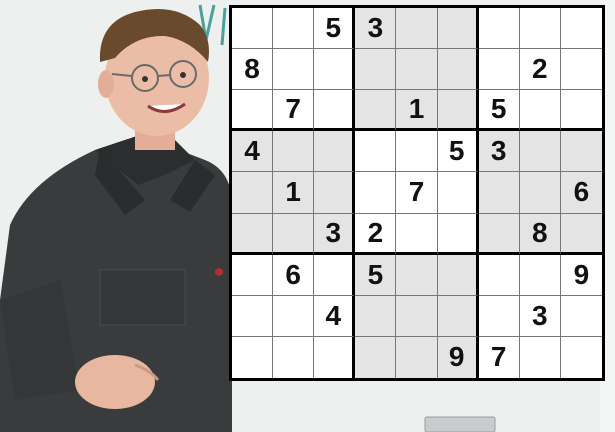  What do you see at coordinates (335, 193) in the screenshot?
I see `sudoku-cell-r5c3` at bounding box center [335, 193].